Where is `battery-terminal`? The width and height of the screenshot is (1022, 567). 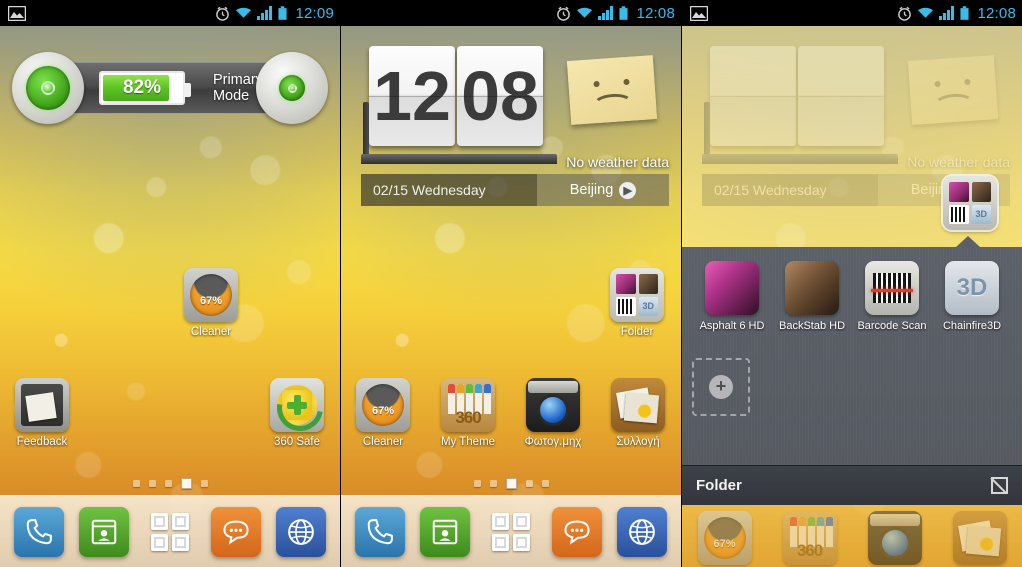
battery-terminal is located at coordinates (187, 90).